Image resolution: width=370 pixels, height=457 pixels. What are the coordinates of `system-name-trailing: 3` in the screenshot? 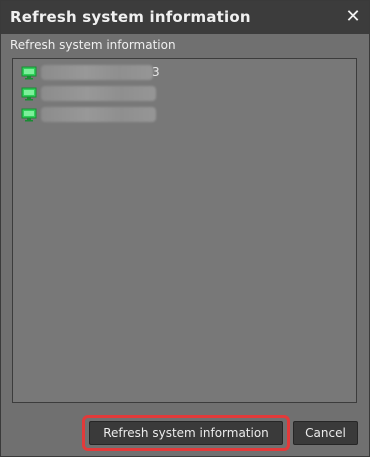 It's located at (156, 72).